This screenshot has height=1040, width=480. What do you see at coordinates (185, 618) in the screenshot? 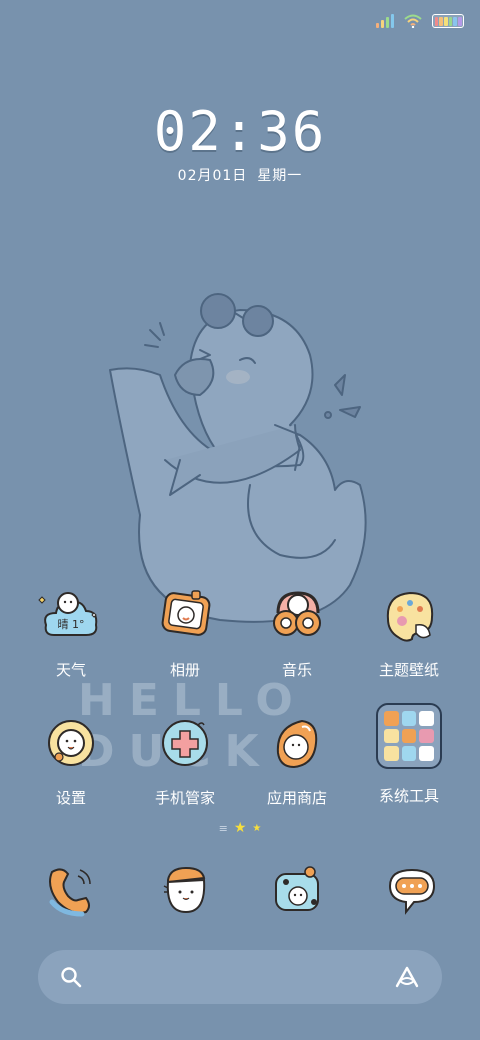
I see `gallery-icon` at bounding box center [185, 618].